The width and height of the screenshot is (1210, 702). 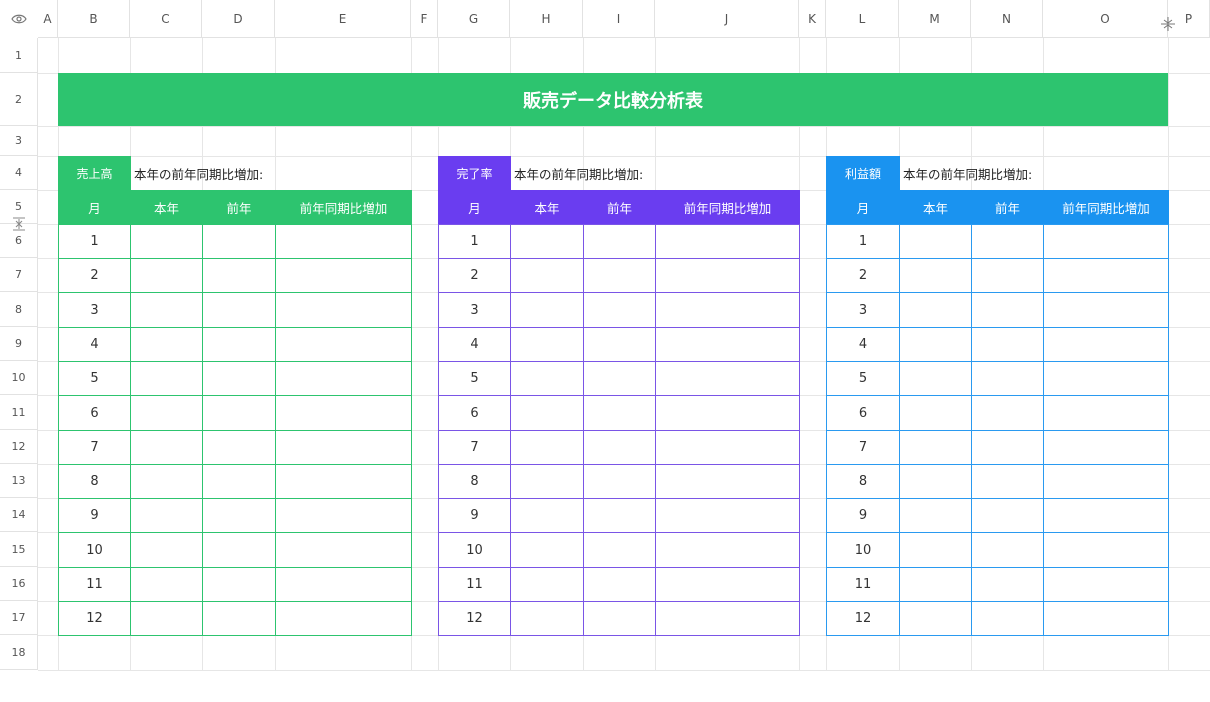 I want to click on column-header-g: G, so click(x=474, y=19).